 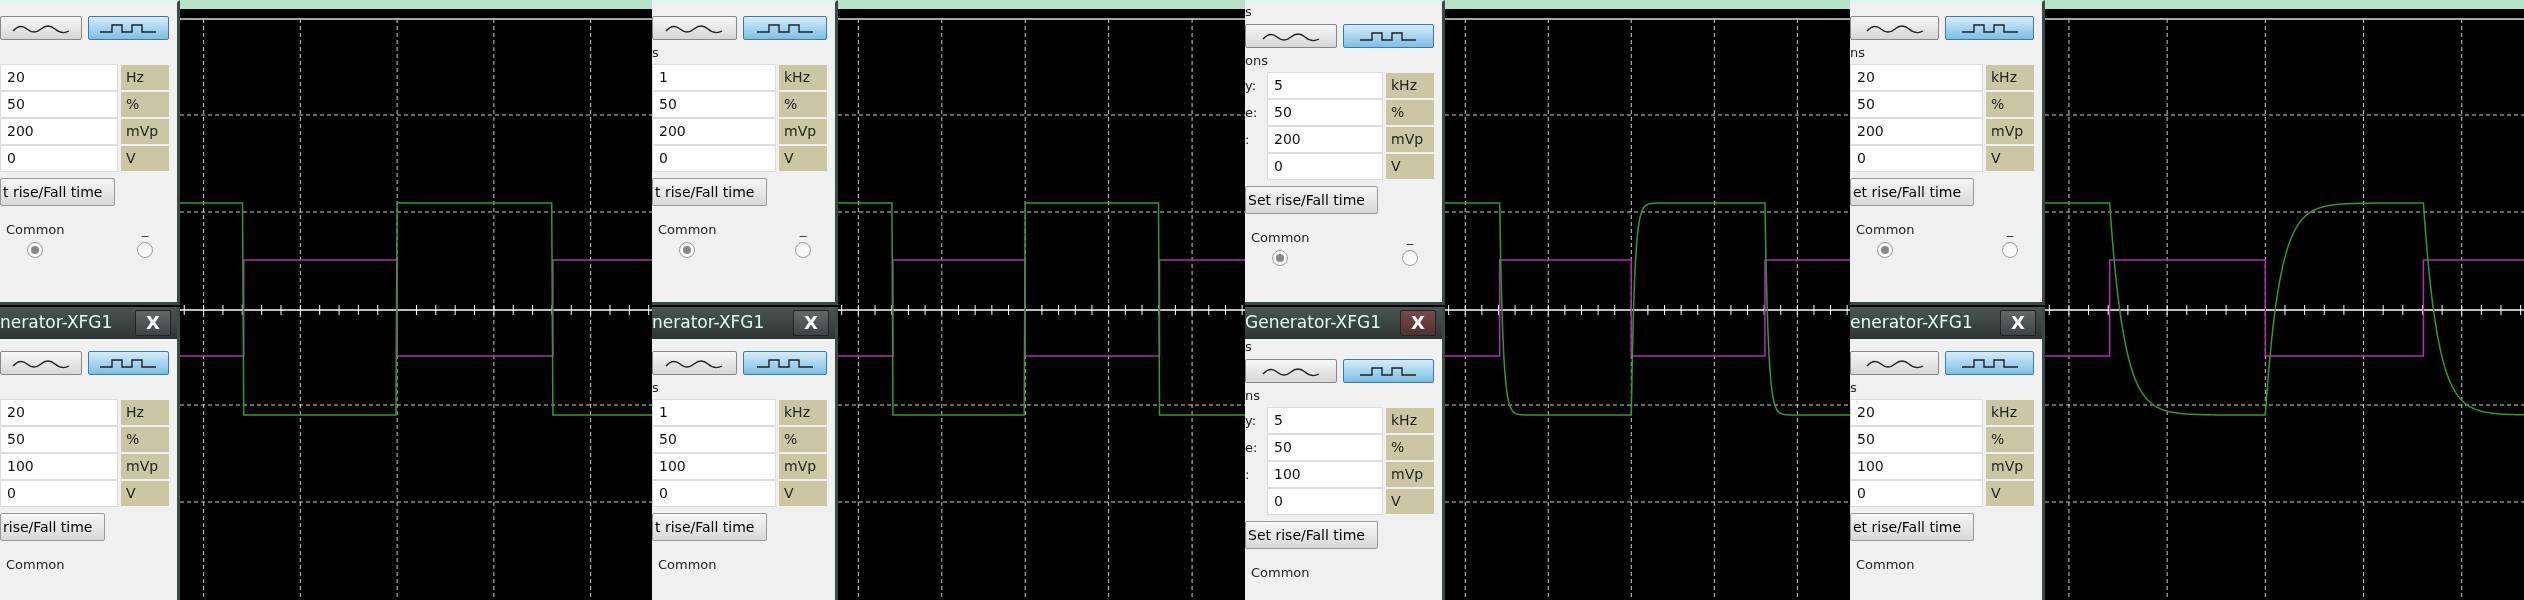 I want to click on unit-label: V, so click(x=2010, y=493).